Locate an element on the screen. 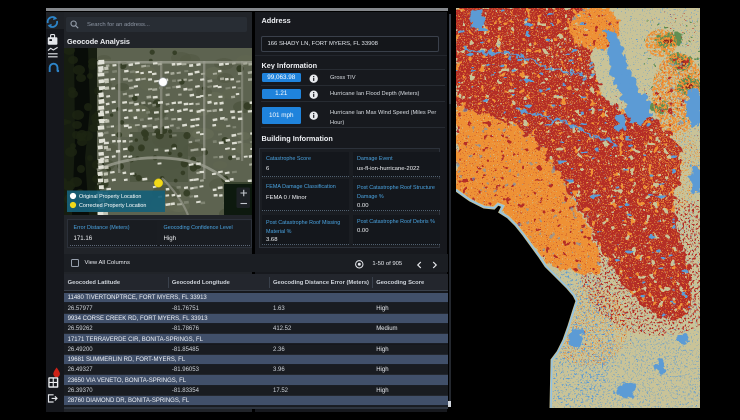 The height and width of the screenshot is (420, 740). svg-text: Original Property Location is located at coordinates (110, 197).